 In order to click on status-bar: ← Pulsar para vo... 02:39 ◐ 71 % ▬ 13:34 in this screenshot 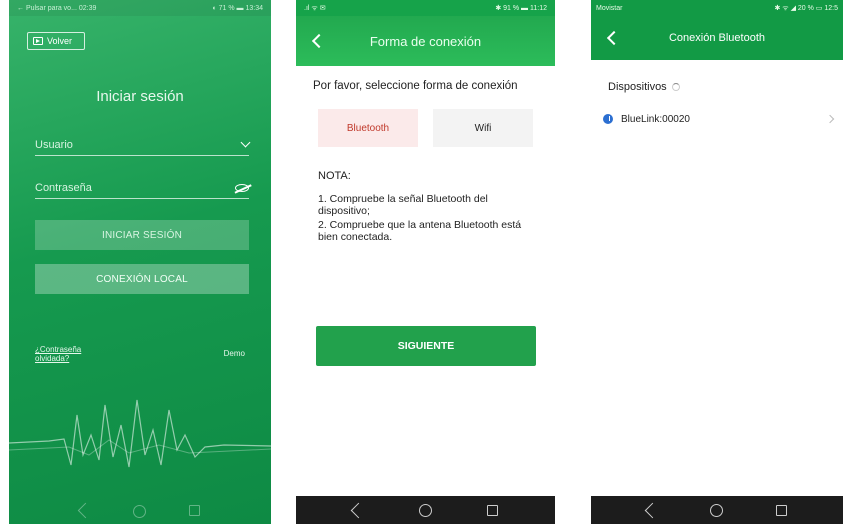, I will do `click(140, 8)`.